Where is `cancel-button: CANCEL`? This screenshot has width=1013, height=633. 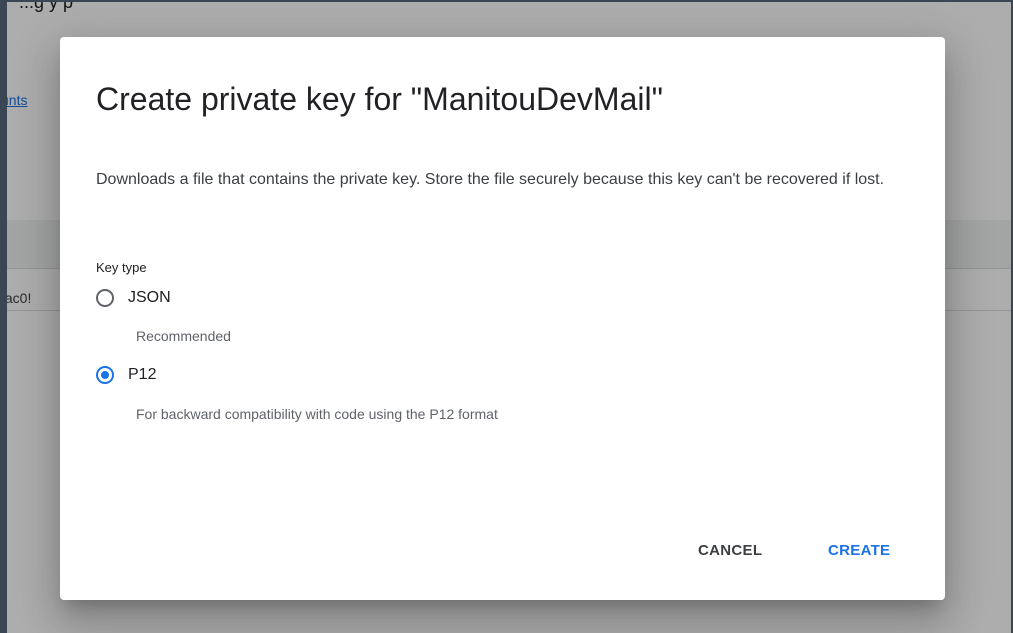 cancel-button: CANCEL is located at coordinates (730, 550).